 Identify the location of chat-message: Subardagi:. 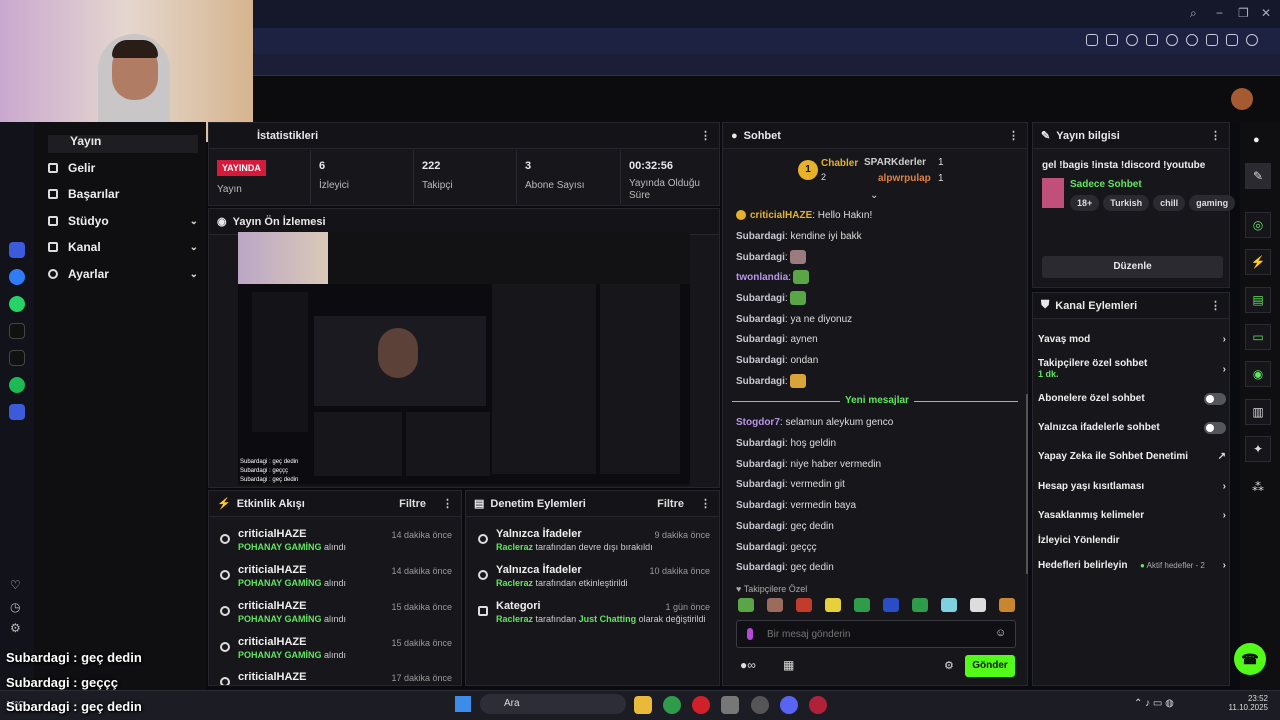
(771, 298).